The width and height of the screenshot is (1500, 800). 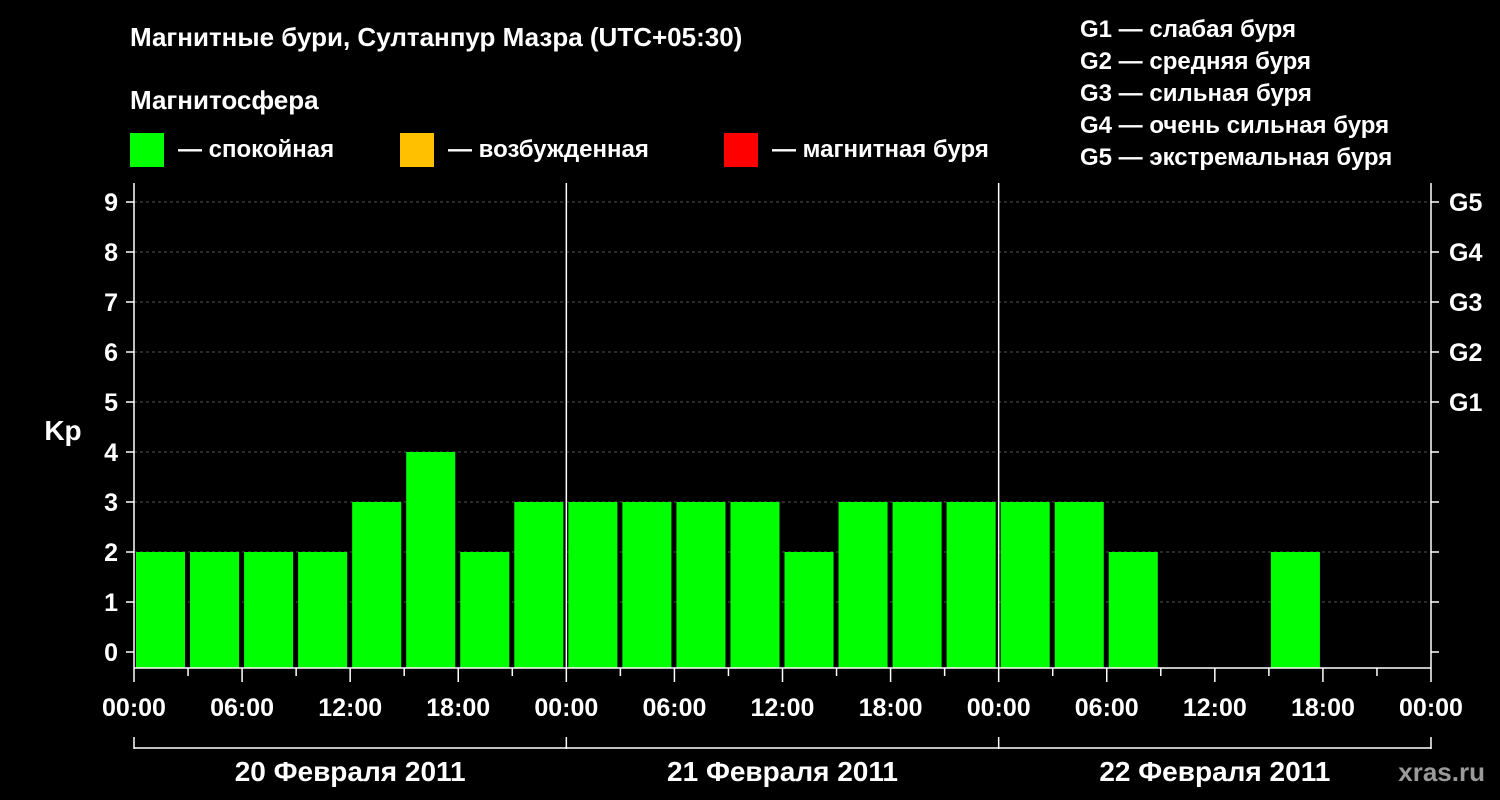 What do you see at coordinates (1215, 708) in the screenshot?
I see `x-tick-label-10: 12:00` at bounding box center [1215, 708].